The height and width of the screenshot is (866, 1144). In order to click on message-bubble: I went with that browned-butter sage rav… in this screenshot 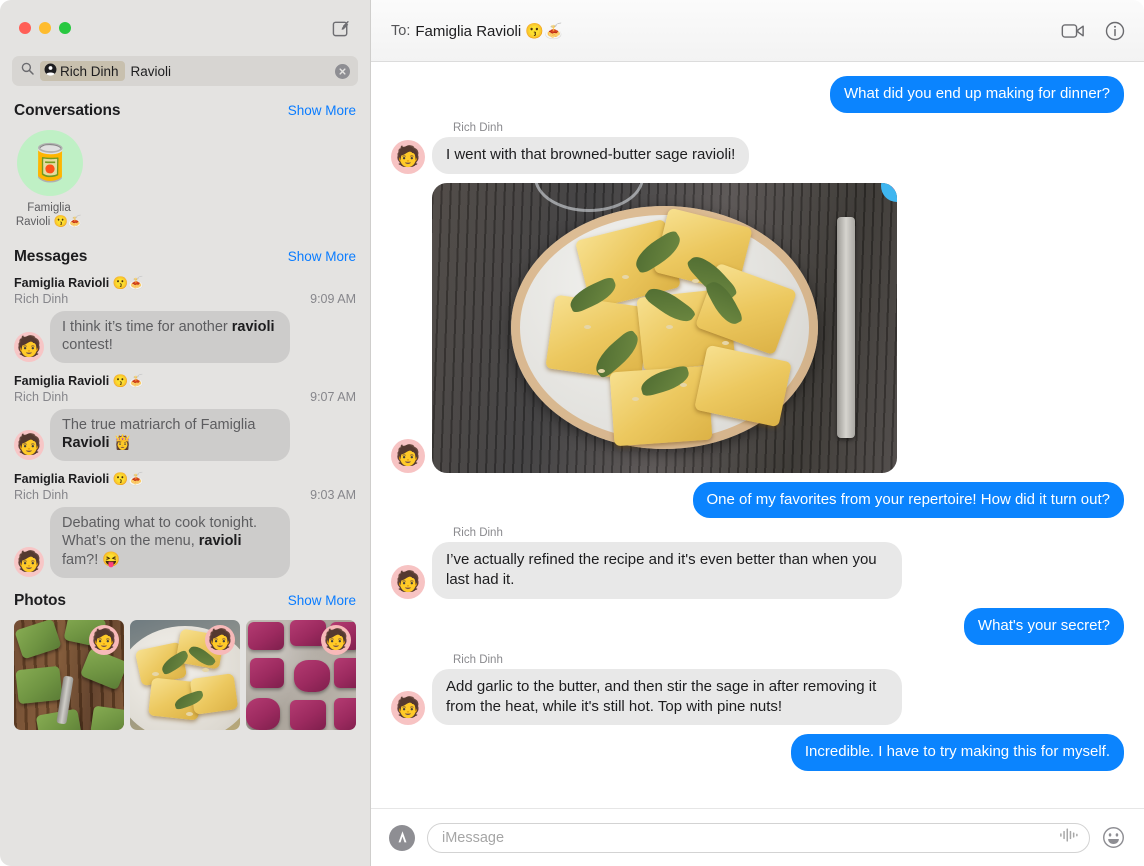, I will do `click(588, 155)`.